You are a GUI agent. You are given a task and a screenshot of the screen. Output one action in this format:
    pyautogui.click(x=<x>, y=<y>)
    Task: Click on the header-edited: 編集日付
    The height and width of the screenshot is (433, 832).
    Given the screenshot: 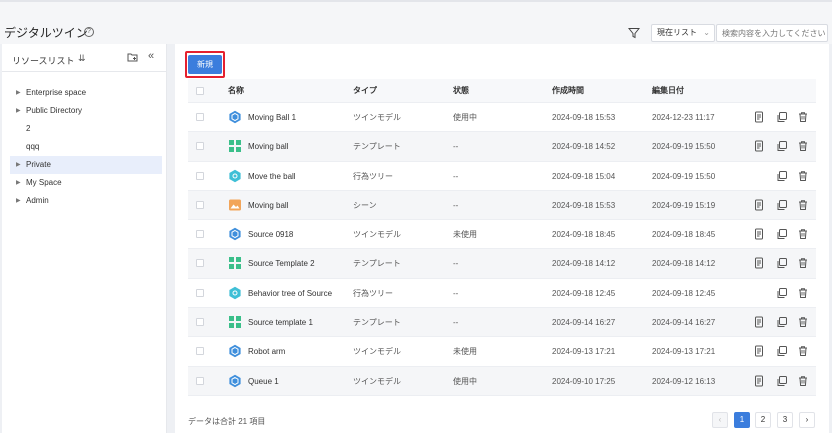 What is the action you would take?
    pyautogui.click(x=668, y=91)
    